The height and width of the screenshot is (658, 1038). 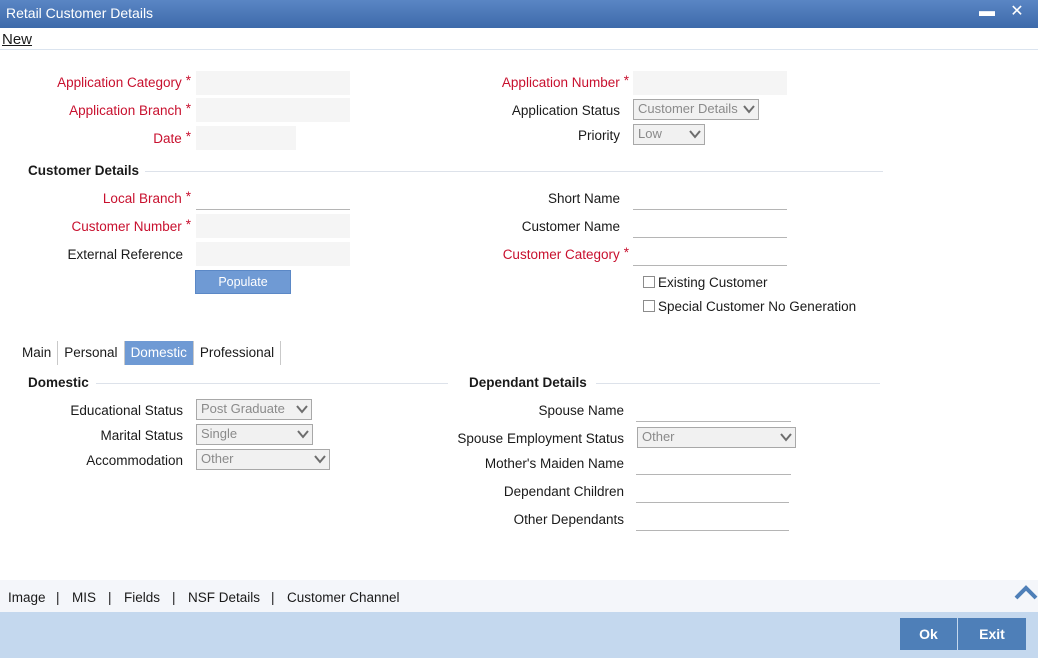 I want to click on special-customer-label: Special Customer No Generation, so click(x=757, y=306).